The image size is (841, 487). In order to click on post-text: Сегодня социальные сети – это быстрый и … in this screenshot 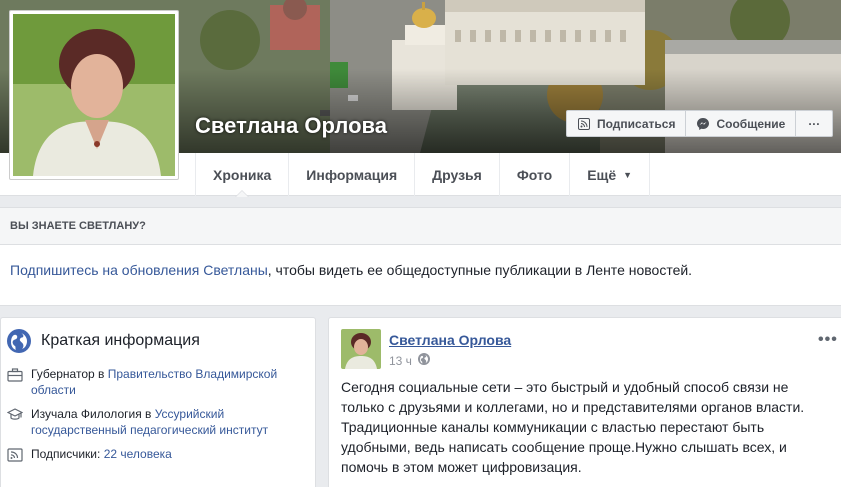, I will do `click(573, 427)`.